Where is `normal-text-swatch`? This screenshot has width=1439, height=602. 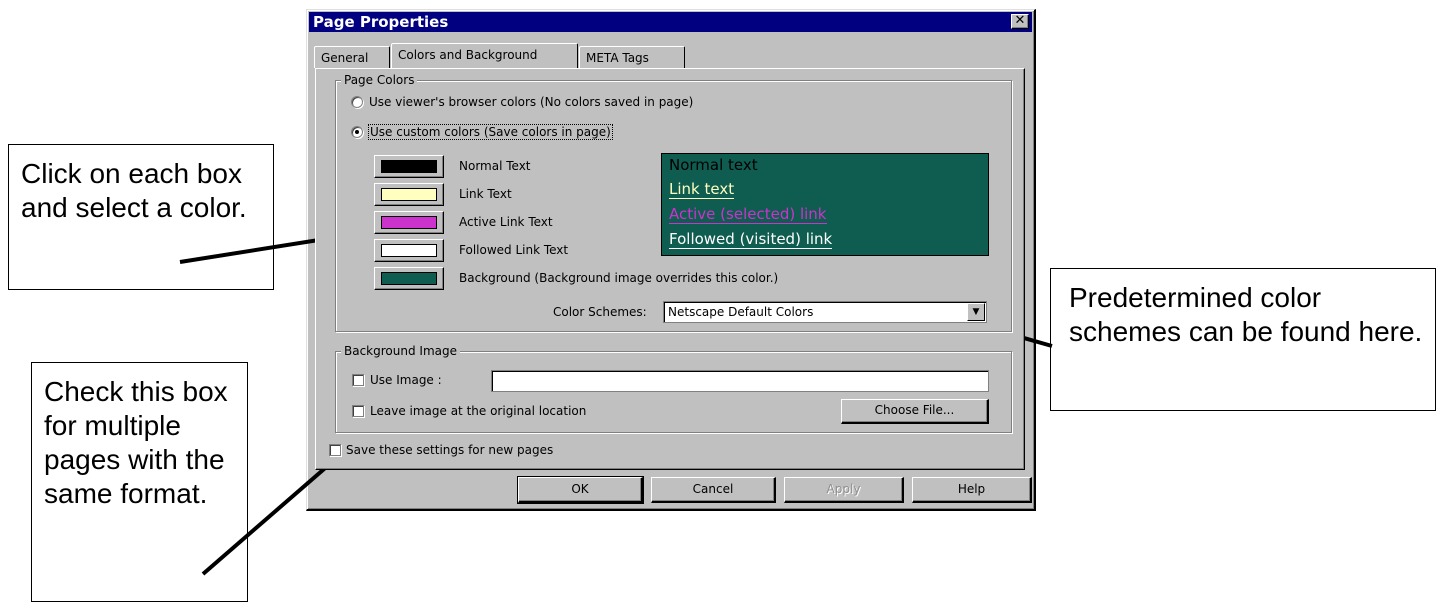 normal-text-swatch is located at coordinates (409, 166).